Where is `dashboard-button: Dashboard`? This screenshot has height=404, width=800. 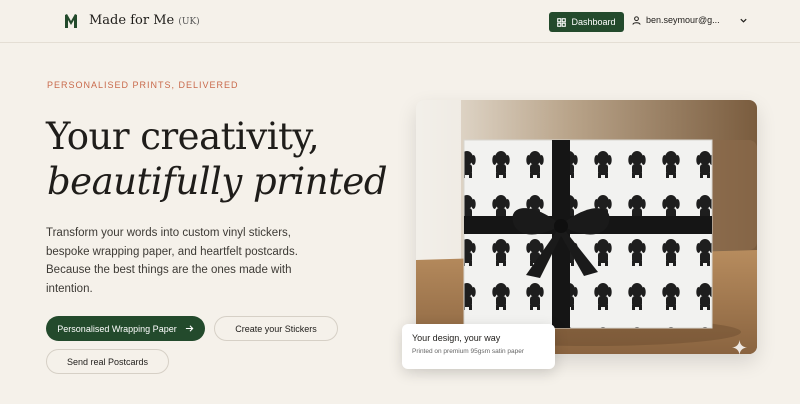
dashboard-button: Dashboard is located at coordinates (586, 22).